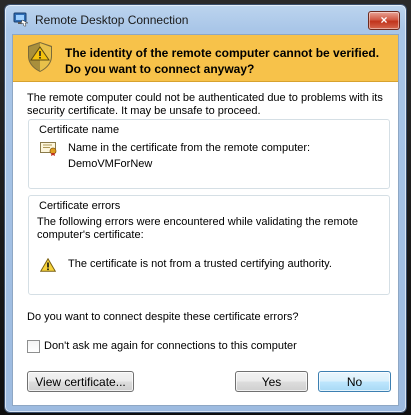  I want to click on yes-button: Yes, so click(271, 381).